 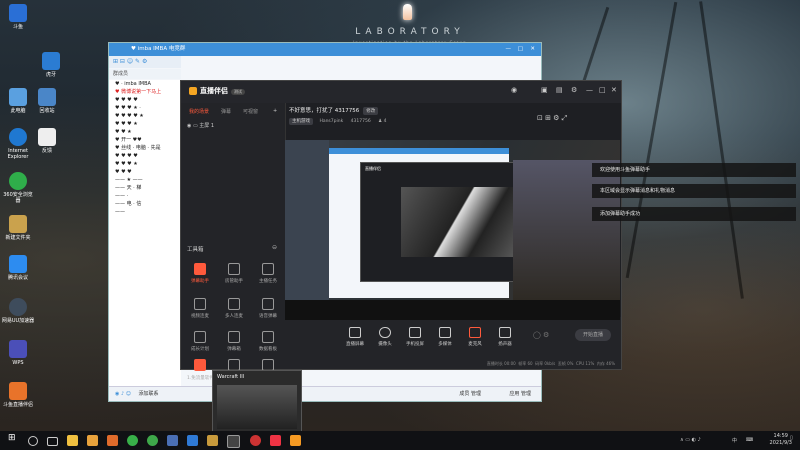 What do you see at coordinates (234, 337) in the screenshot?
I see `danmaku-box-icon` at bounding box center [234, 337].